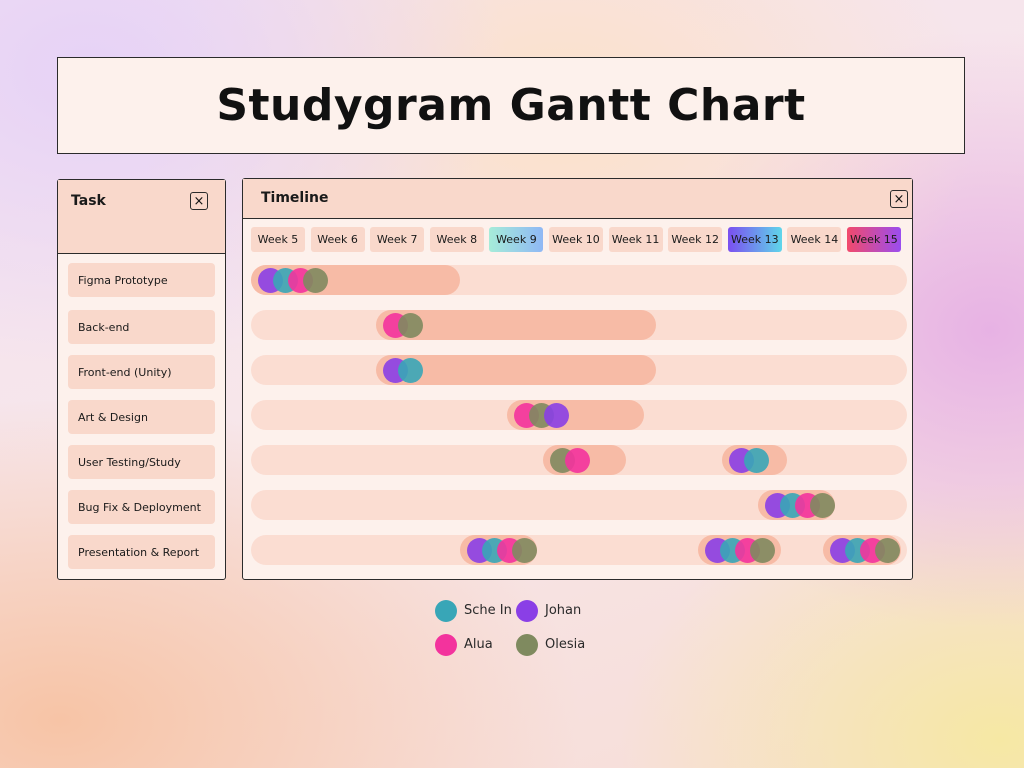 This screenshot has width=1024, height=768. What do you see at coordinates (814, 239) in the screenshot?
I see `week-label: Week 14` at bounding box center [814, 239].